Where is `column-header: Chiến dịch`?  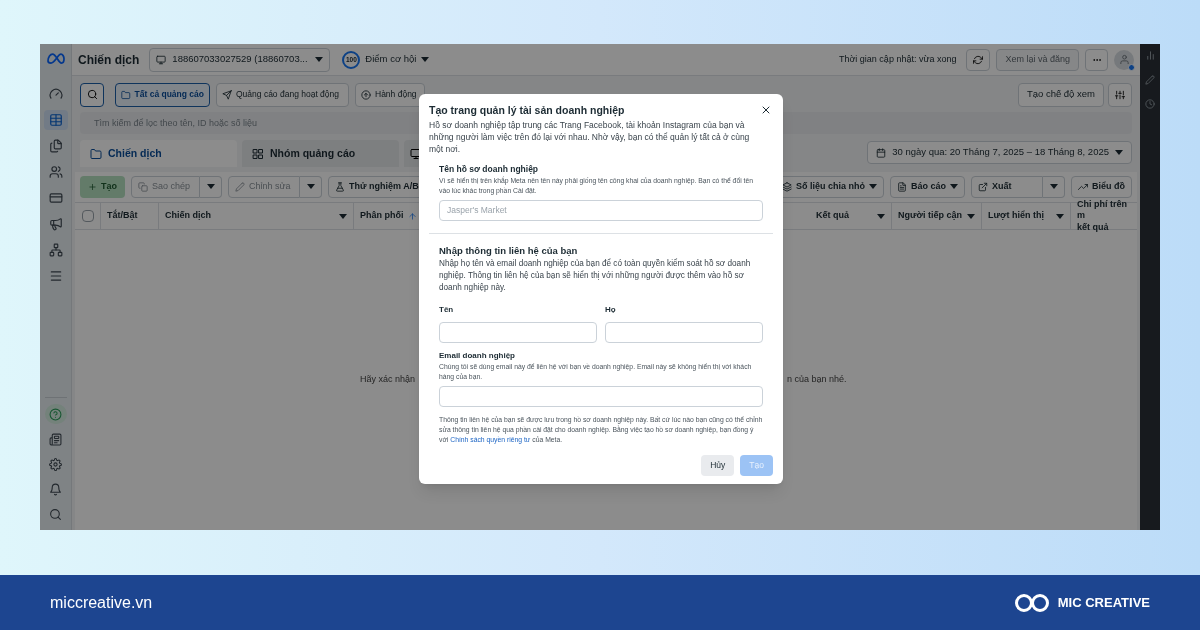 column-header: Chiến dịch is located at coordinates (256, 216).